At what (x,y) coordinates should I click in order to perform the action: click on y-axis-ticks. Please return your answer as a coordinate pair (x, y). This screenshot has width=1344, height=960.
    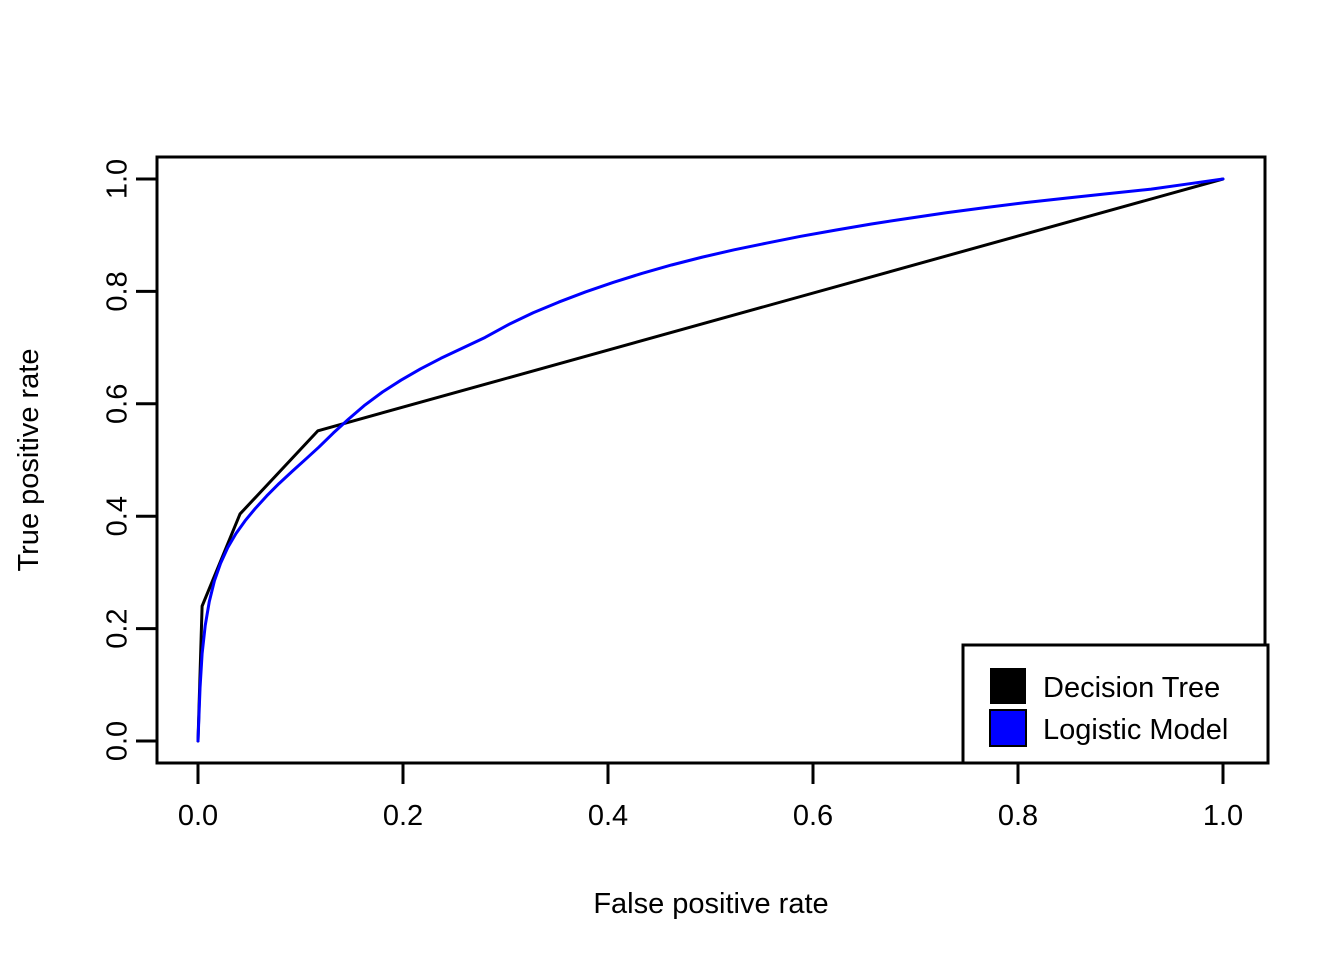
    Looking at the image, I should click on (146, 460).